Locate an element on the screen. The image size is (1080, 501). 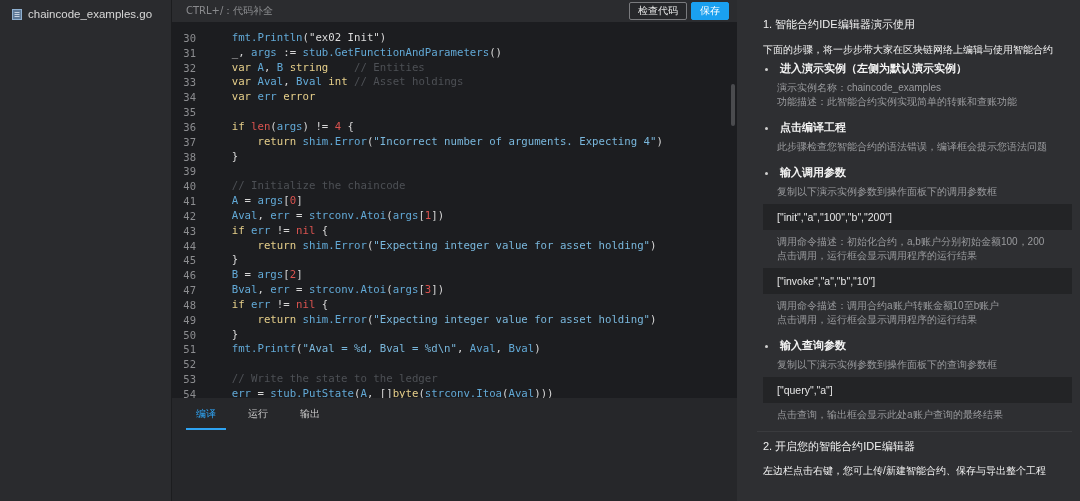
step-note: 复制以下演示实例参数到操作面板下的调用参数框 is located at coordinates (887, 192).